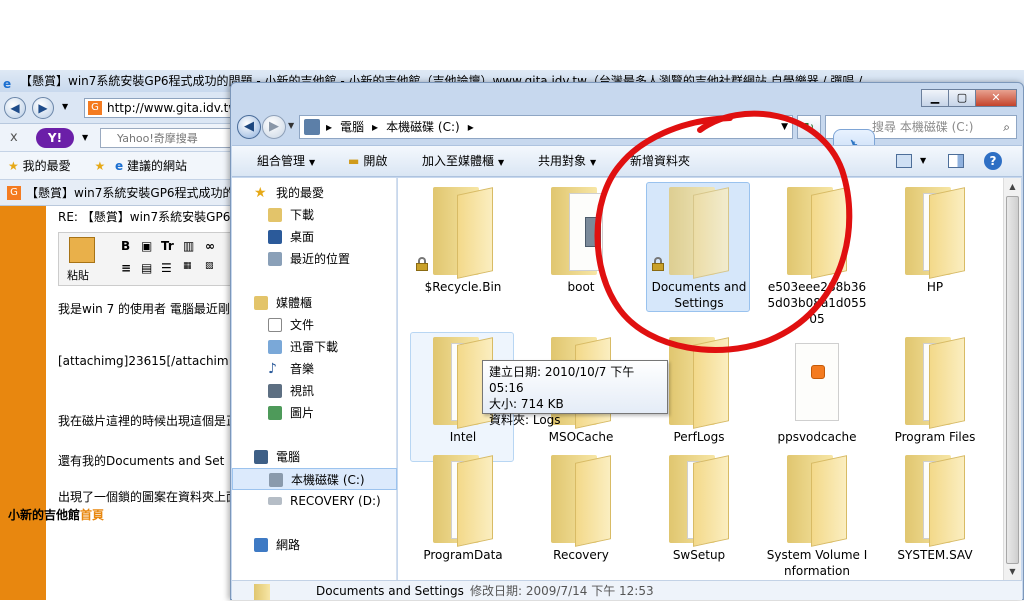  What do you see at coordinates (146, 246) in the screenshot?
I see `fill-color-icon: ▣` at bounding box center [146, 246].